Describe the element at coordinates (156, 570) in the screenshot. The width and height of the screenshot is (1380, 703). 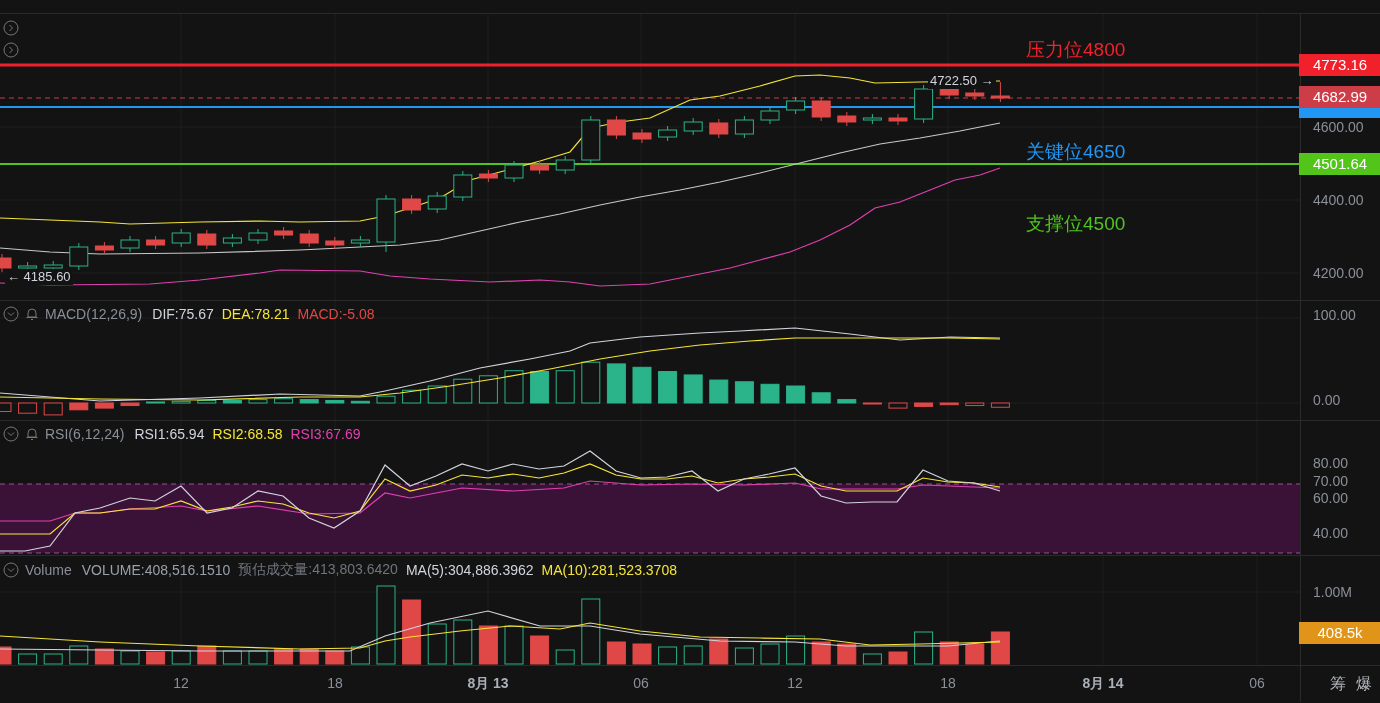
I see `indicator-value: VOLUME:408,516.1510` at that location.